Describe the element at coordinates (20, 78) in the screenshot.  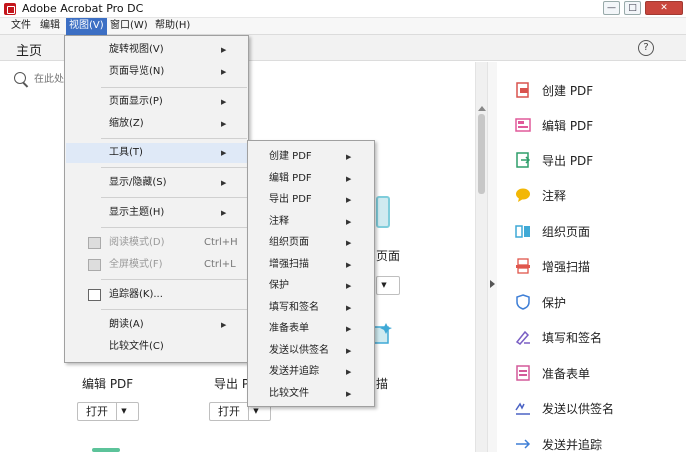
I see `search-icon` at that location.